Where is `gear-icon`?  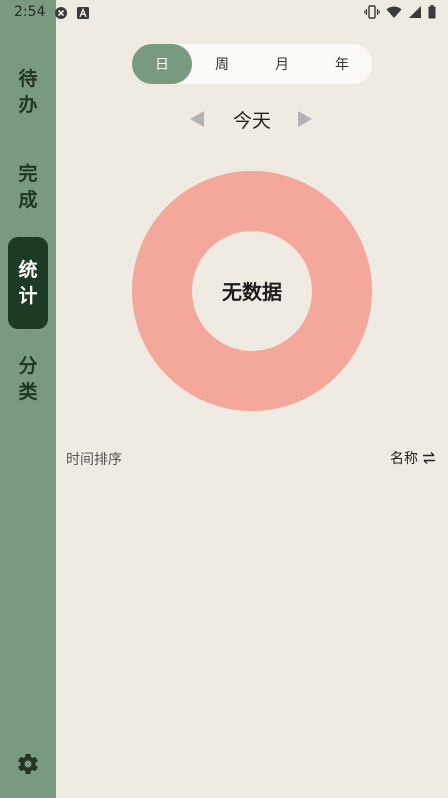
gear-icon is located at coordinates (28, 764).